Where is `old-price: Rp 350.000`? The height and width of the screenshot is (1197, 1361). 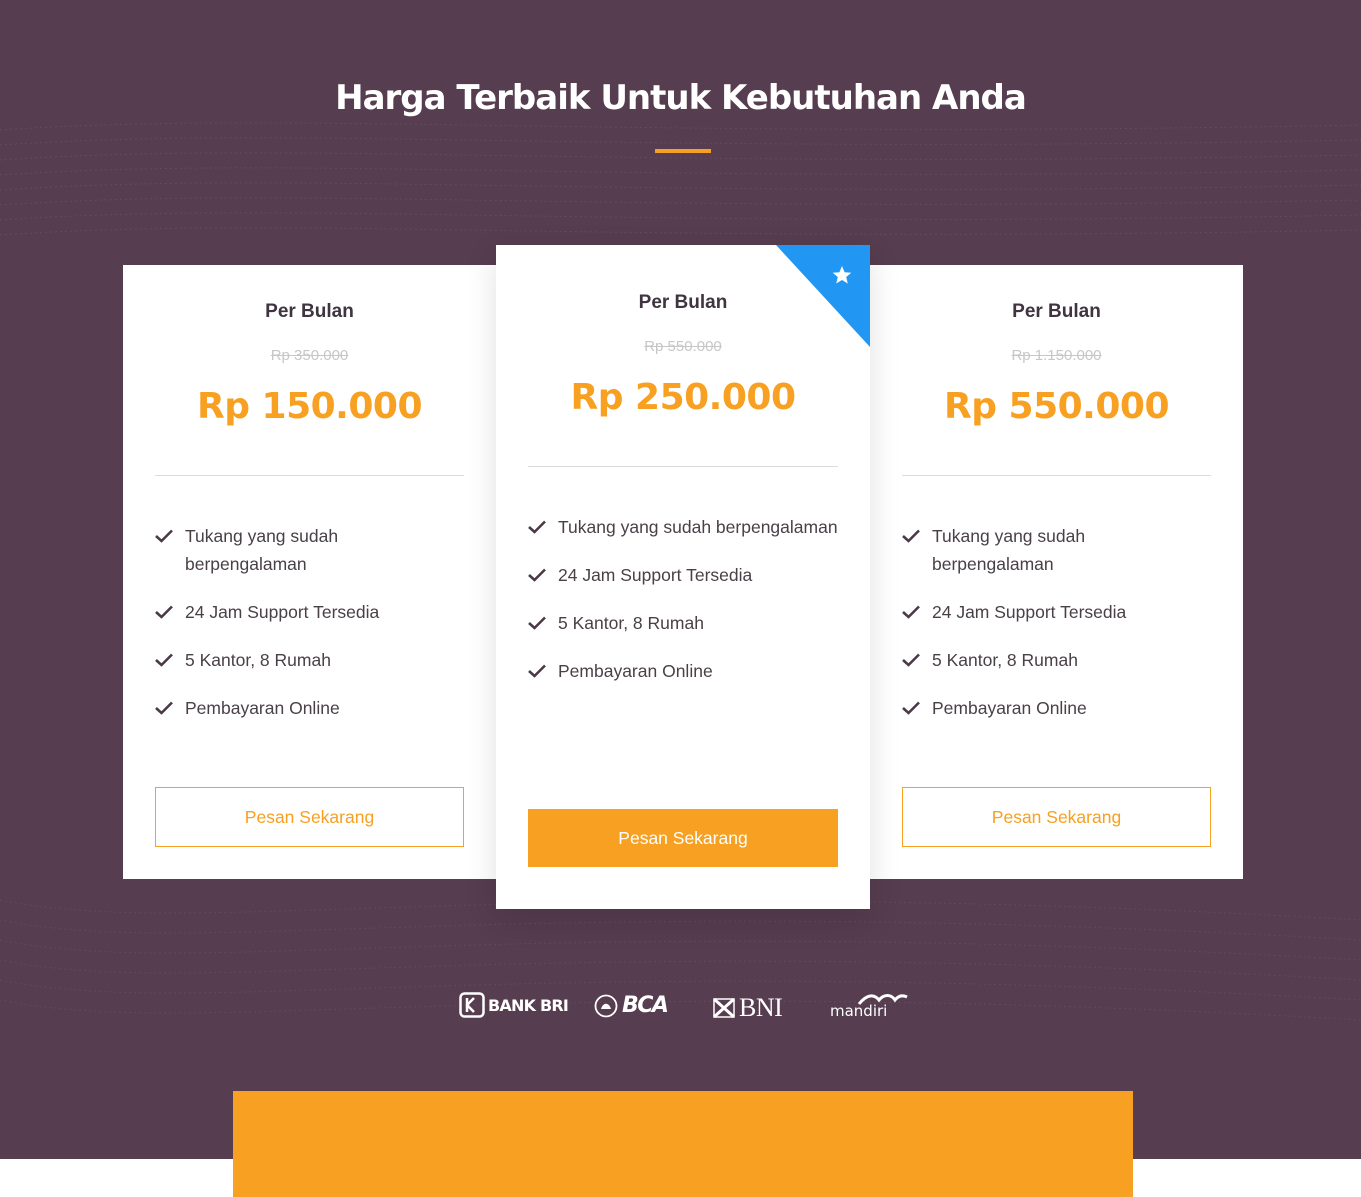
old-price: Rp 350.000 is located at coordinates (309, 355).